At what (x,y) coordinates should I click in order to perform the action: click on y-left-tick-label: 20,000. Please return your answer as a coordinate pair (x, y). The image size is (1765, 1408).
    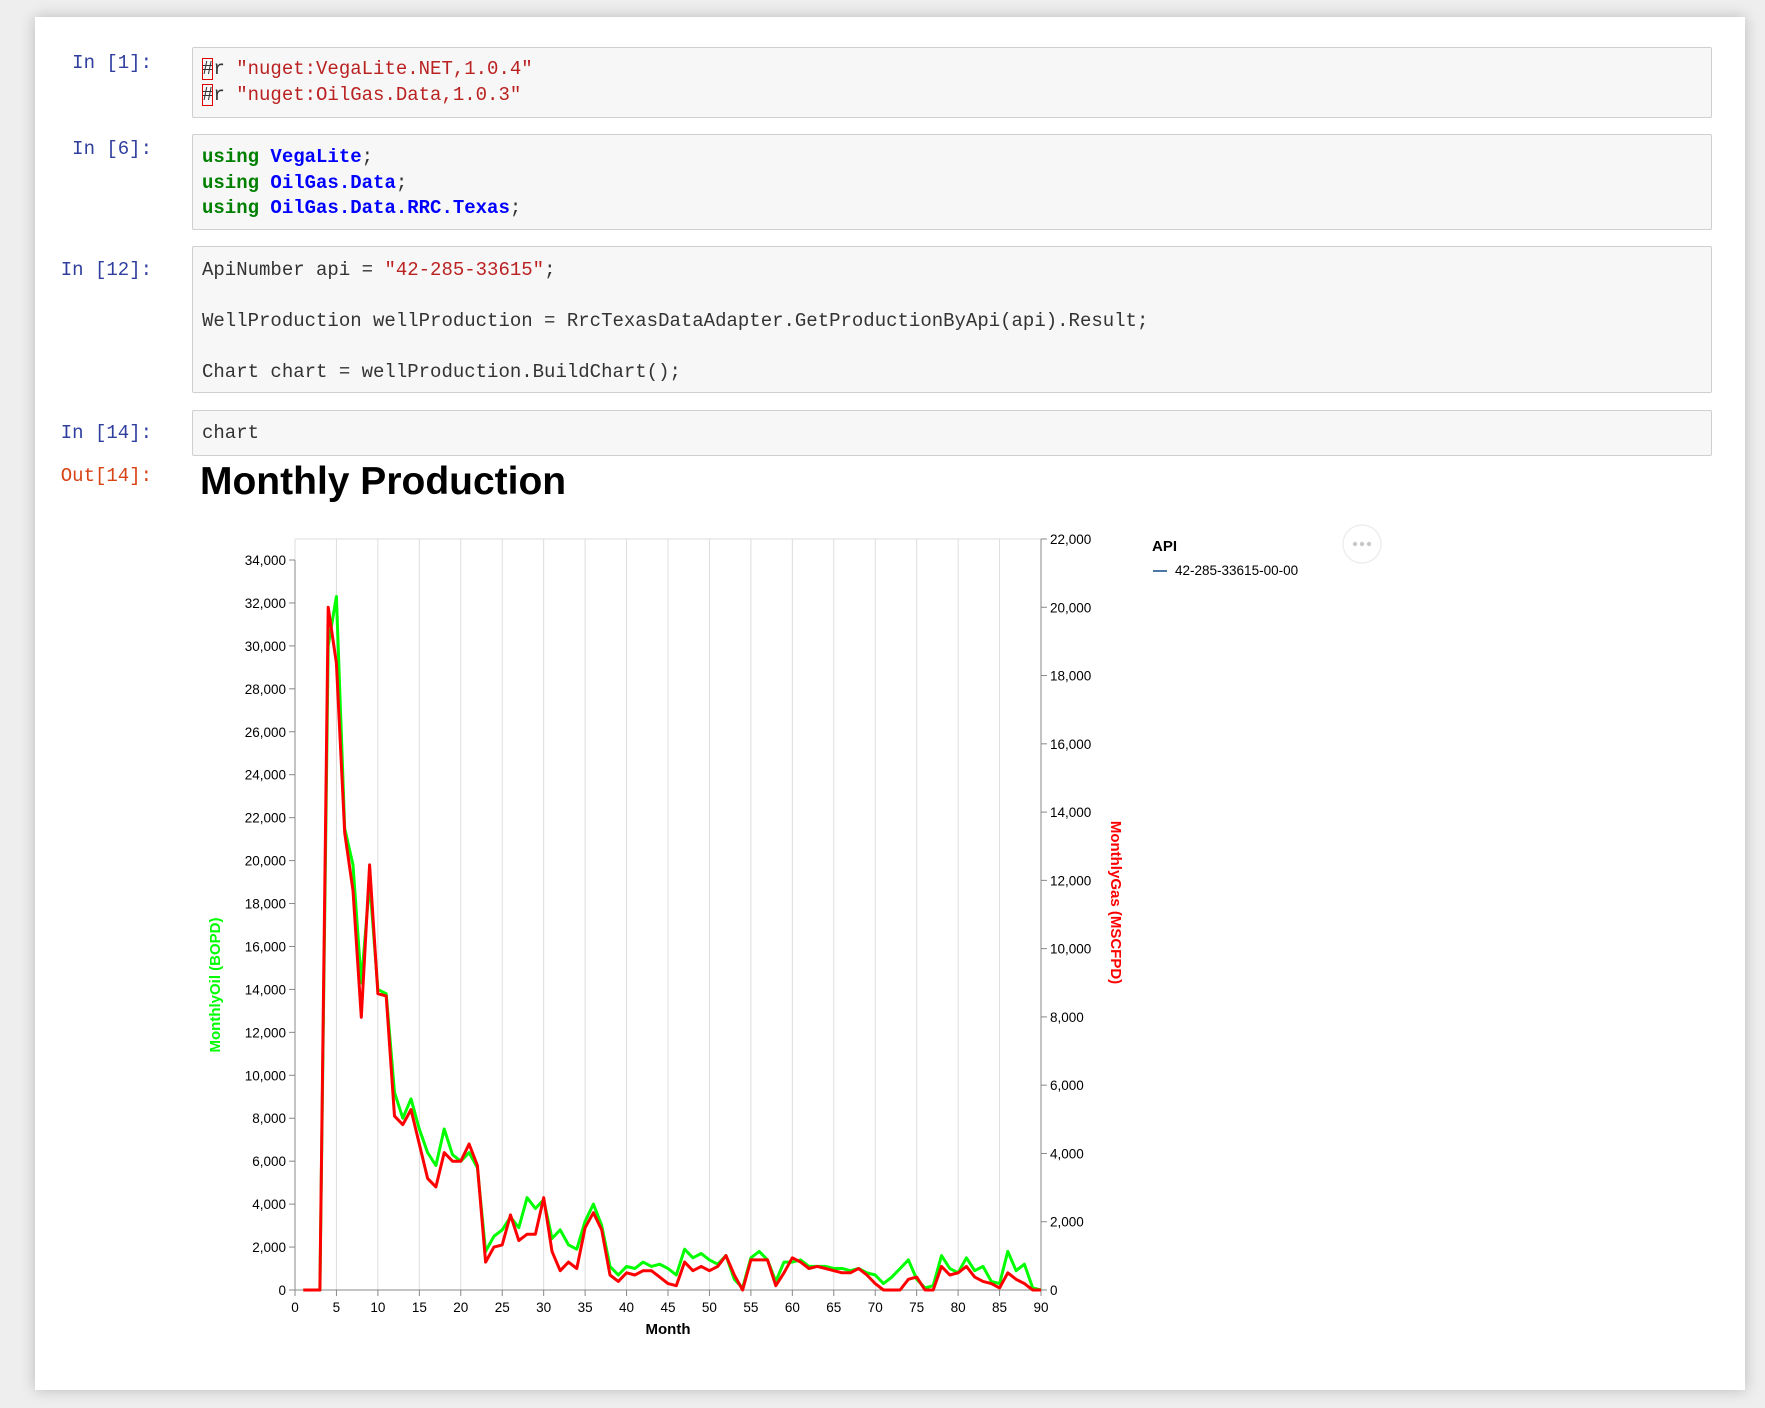
    Looking at the image, I should click on (265, 861).